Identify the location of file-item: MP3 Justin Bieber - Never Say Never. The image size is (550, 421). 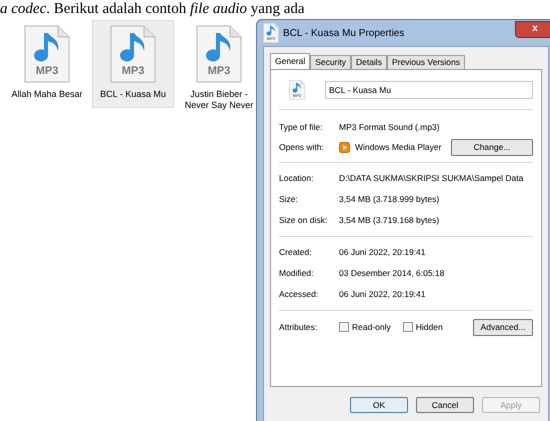
(219, 64).